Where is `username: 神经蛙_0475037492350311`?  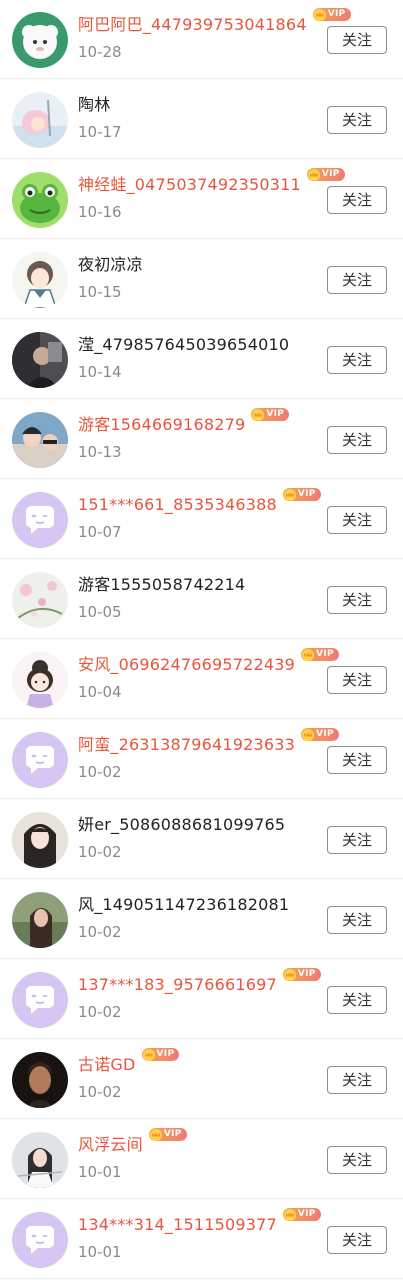
username: 神经蛙_0475037492350311 is located at coordinates (189, 185).